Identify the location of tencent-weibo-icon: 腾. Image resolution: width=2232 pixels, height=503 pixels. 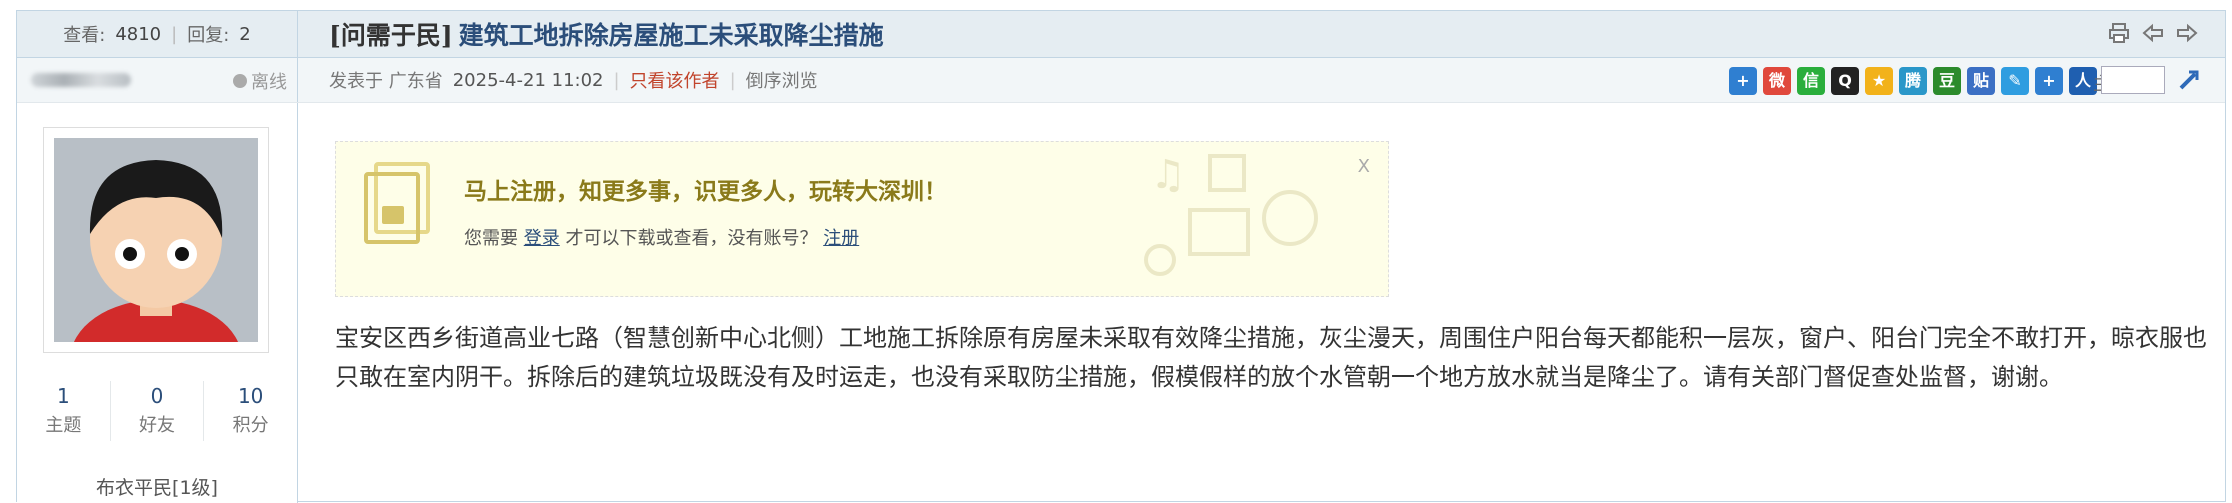
(1913, 81).